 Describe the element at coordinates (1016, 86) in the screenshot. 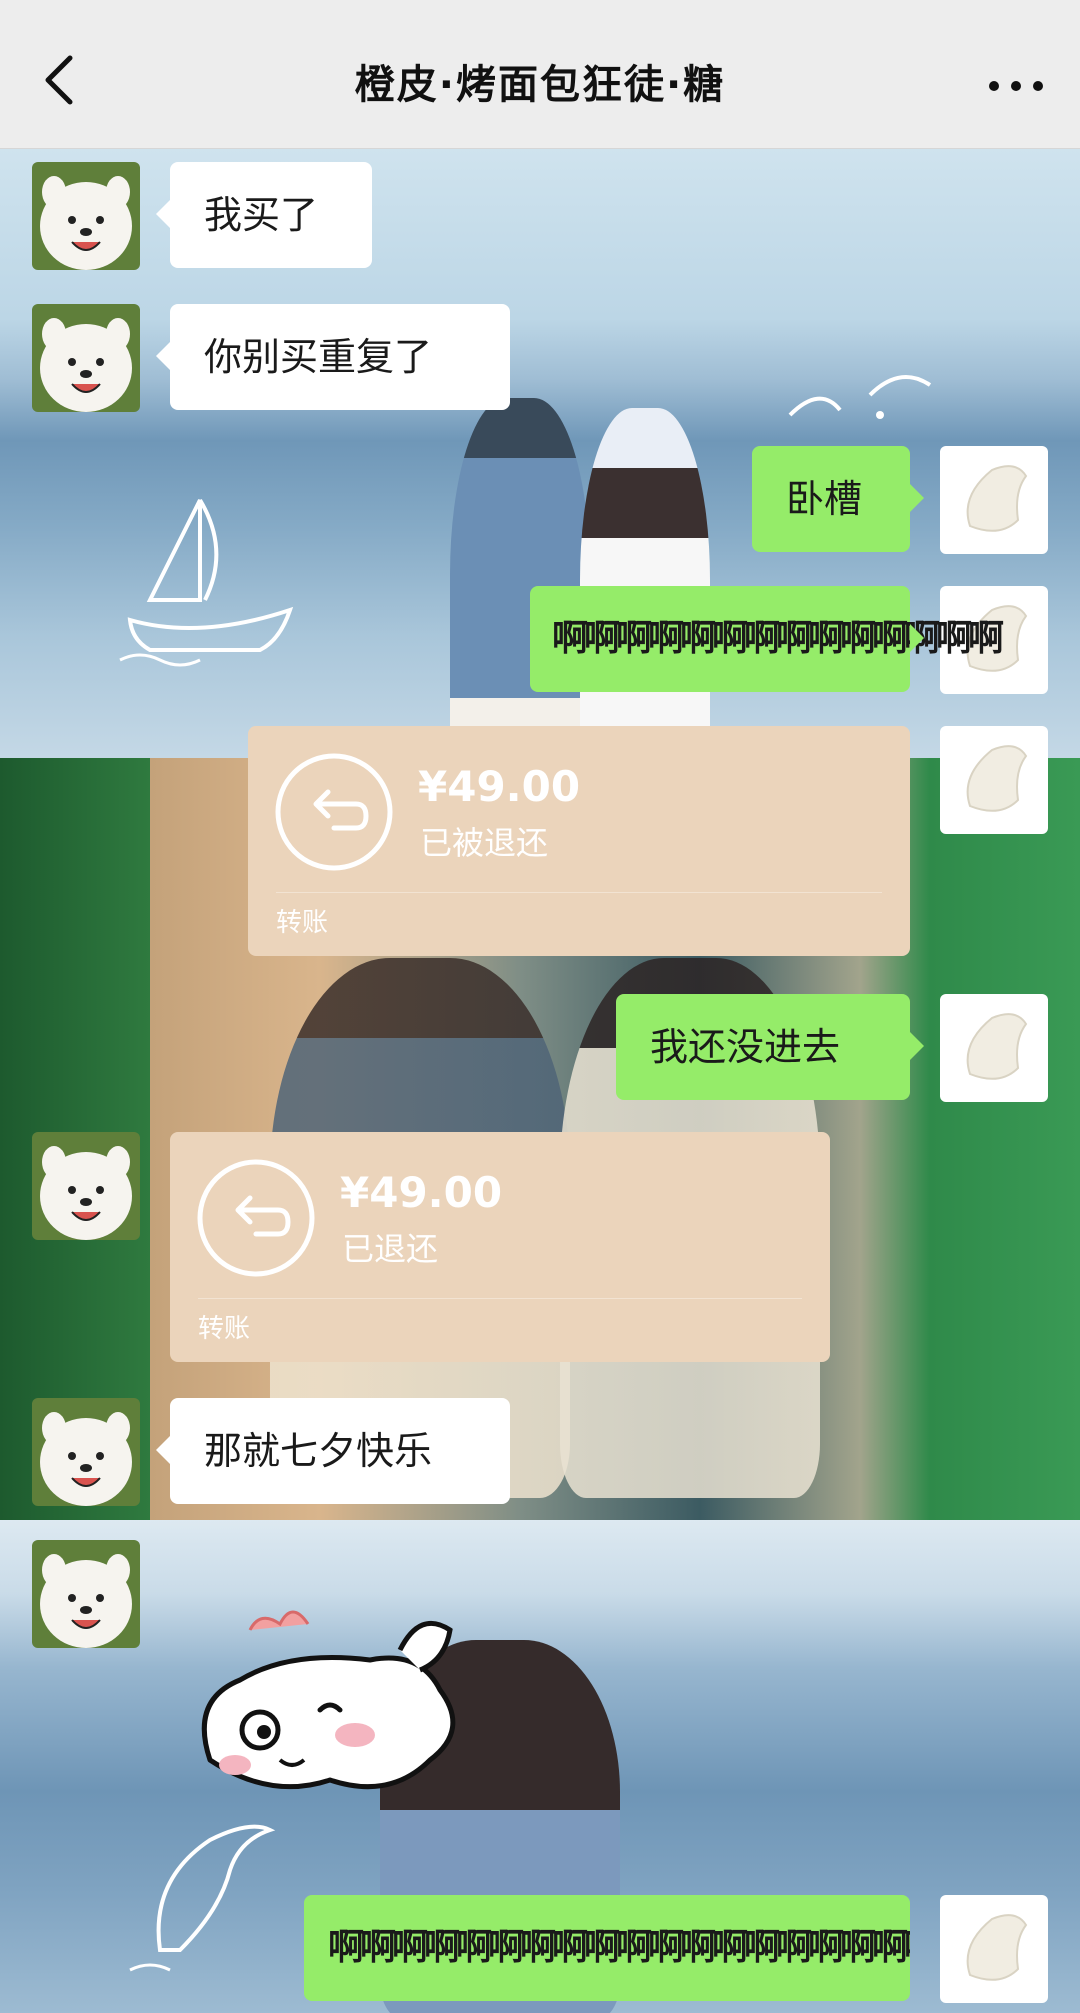

I see `more-dots-icon` at that location.